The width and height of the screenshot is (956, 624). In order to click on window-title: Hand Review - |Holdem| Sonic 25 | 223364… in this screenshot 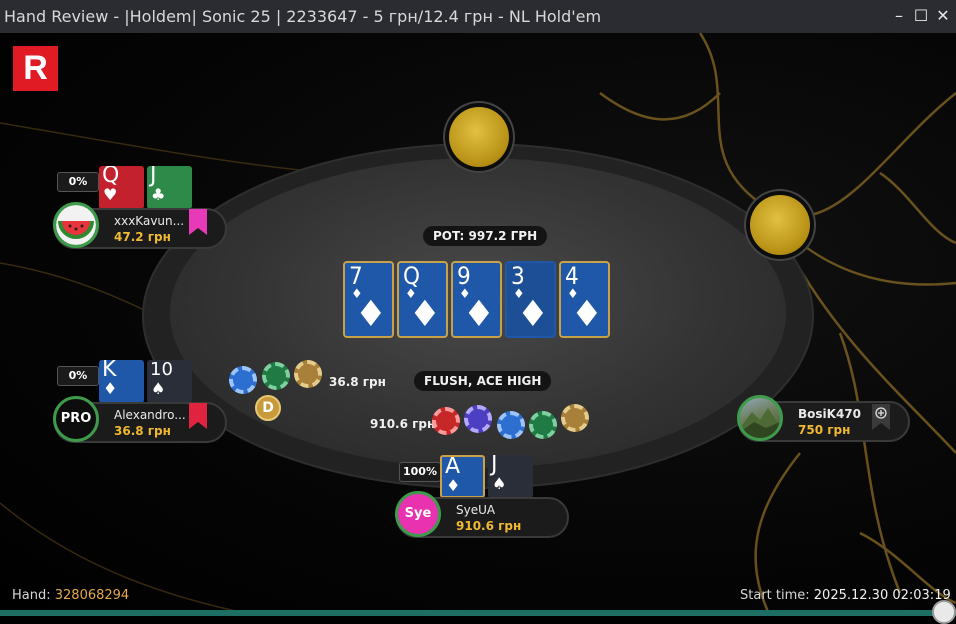, I will do `click(303, 16)`.